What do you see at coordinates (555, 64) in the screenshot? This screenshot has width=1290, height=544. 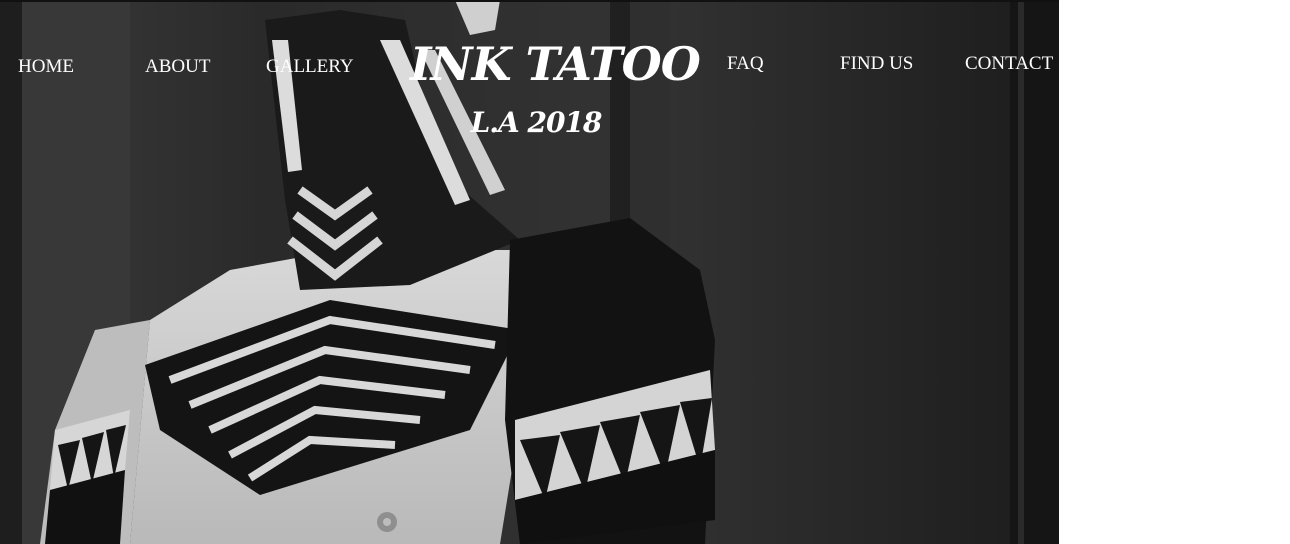 I see `brand-title: INK TATOO` at bounding box center [555, 64].